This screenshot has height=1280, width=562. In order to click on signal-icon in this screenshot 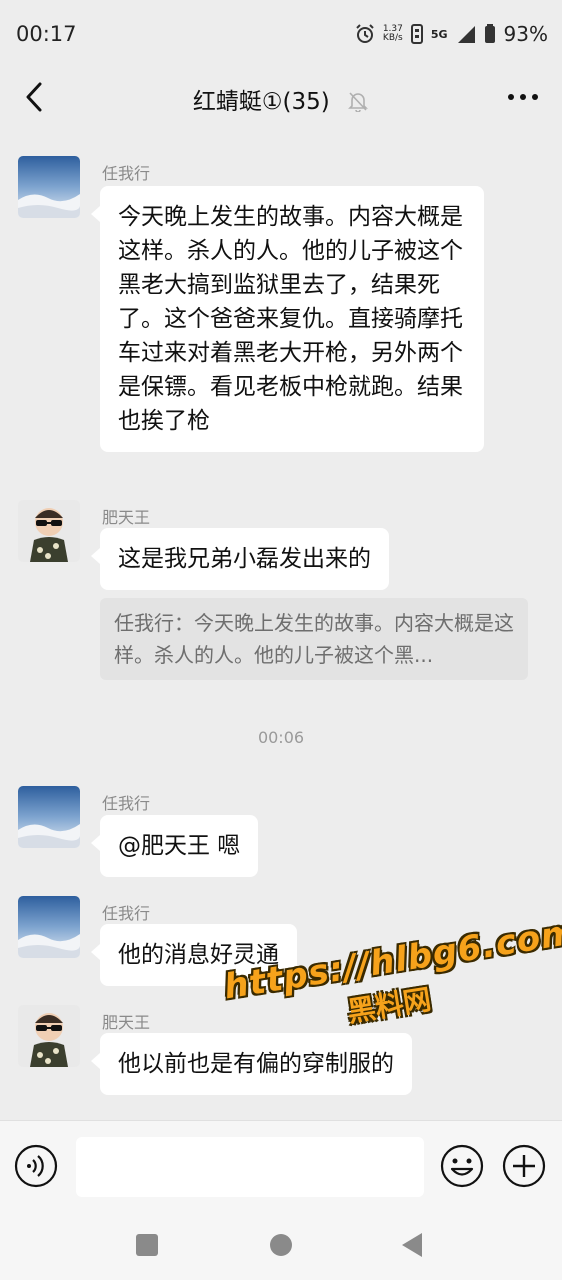, I will do `click(466, 34)`.